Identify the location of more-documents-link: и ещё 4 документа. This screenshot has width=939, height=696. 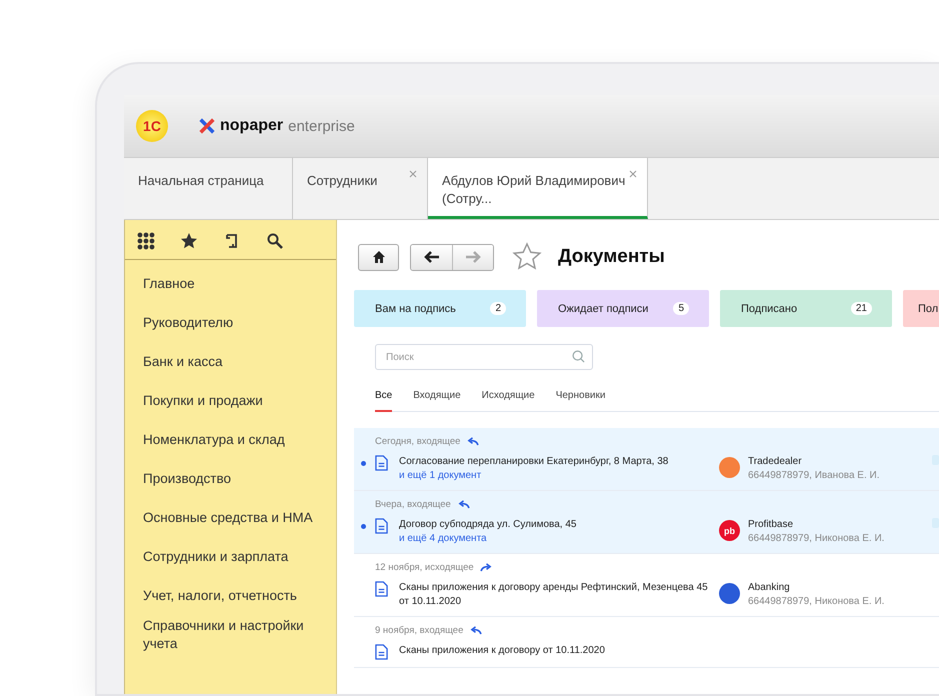
(559, 539).